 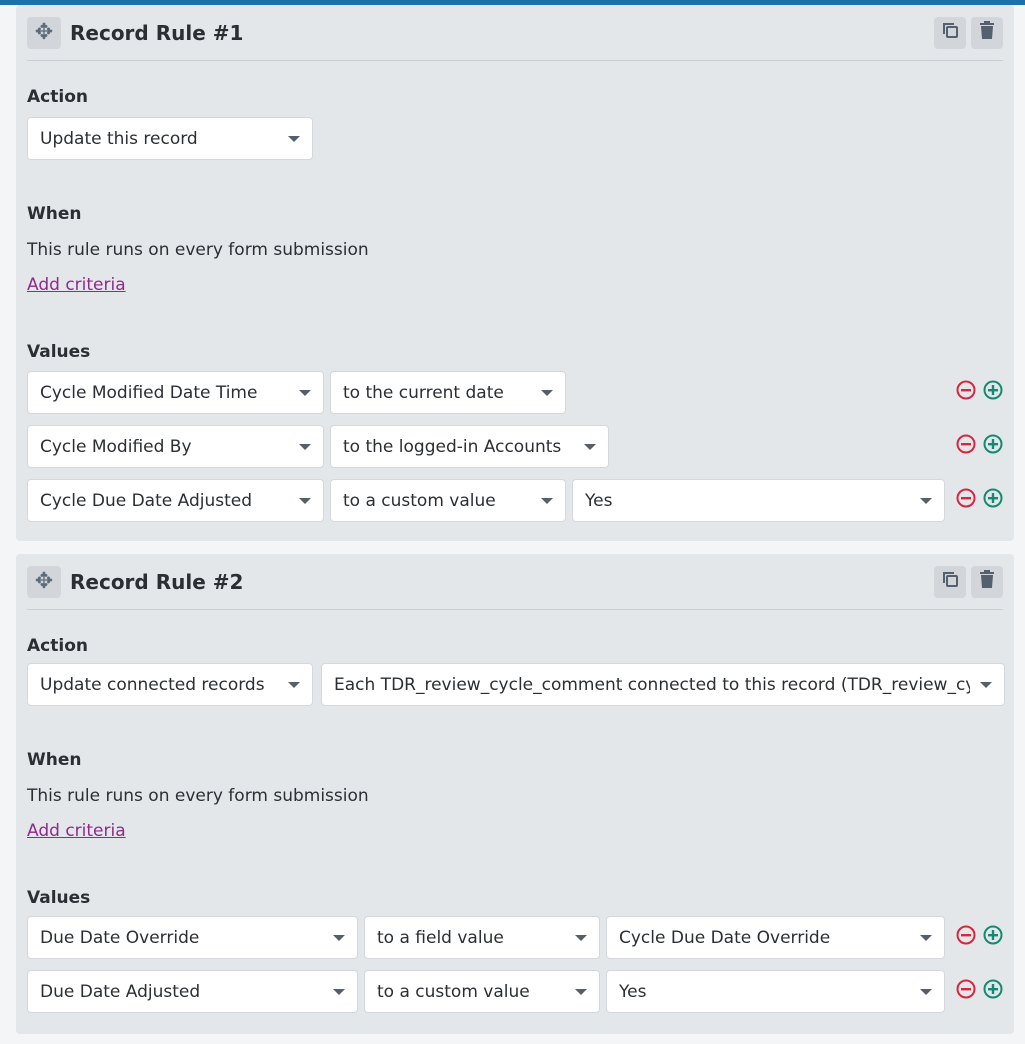 I want to click on field-select: Due Date Adjusted, so click(x=192, y=991).